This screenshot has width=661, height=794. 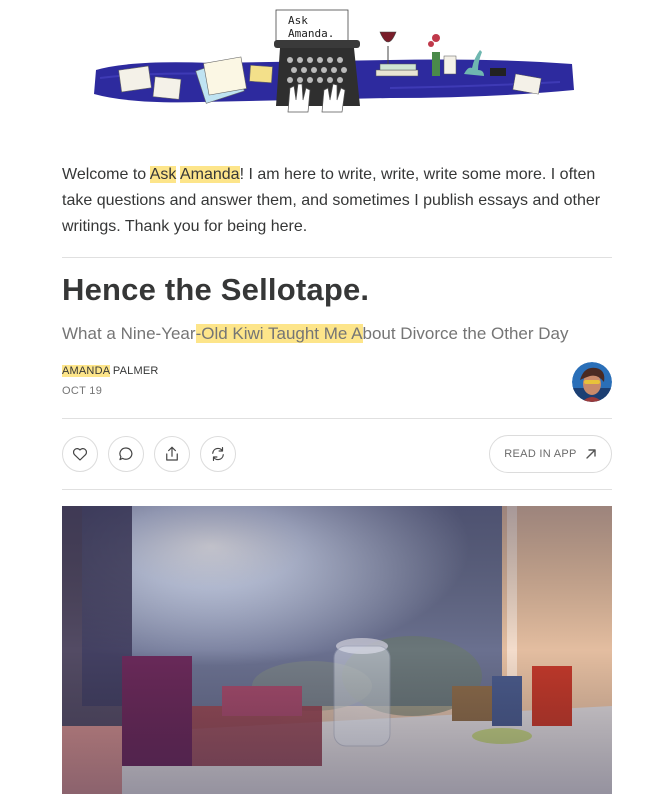 What do you see at coordinates (279, 333) in the screenshot?
I see `subtitle-highlight: -Old Kiwi Taught Me A` at bounding box center [279, 333].